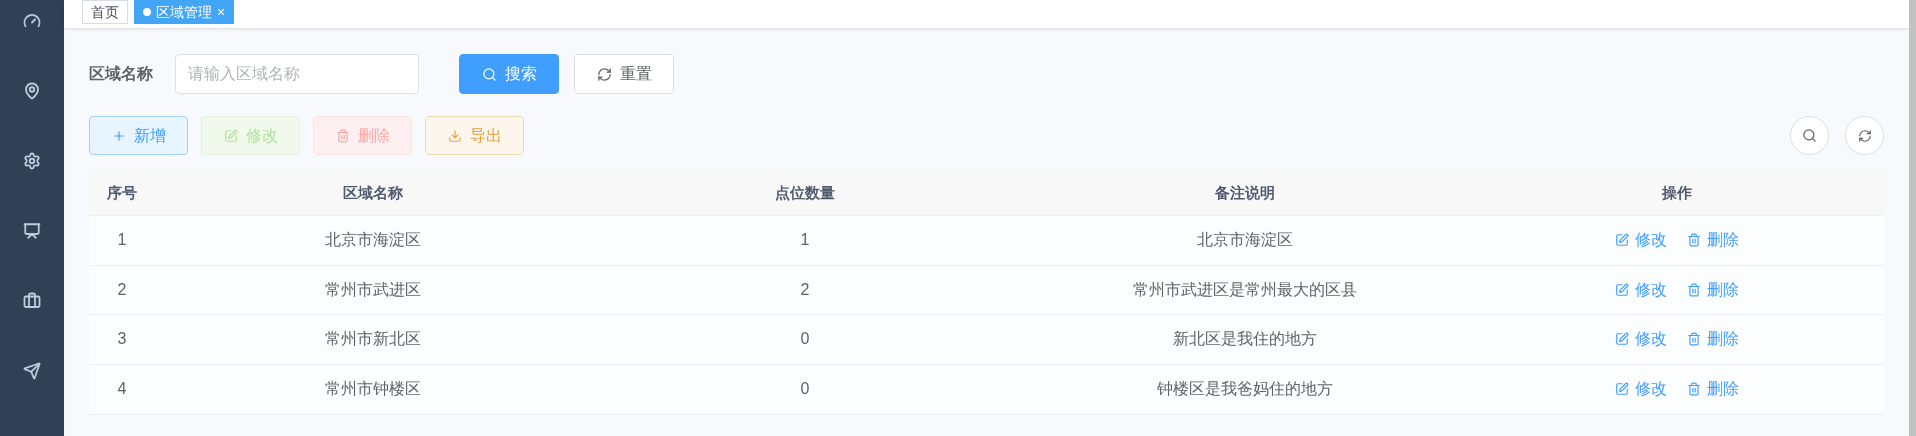 Image resolution: width=1916 pixels, height=436 pixels. I want to click on table-cell: 常州市钟楼区, so click(372, 389).